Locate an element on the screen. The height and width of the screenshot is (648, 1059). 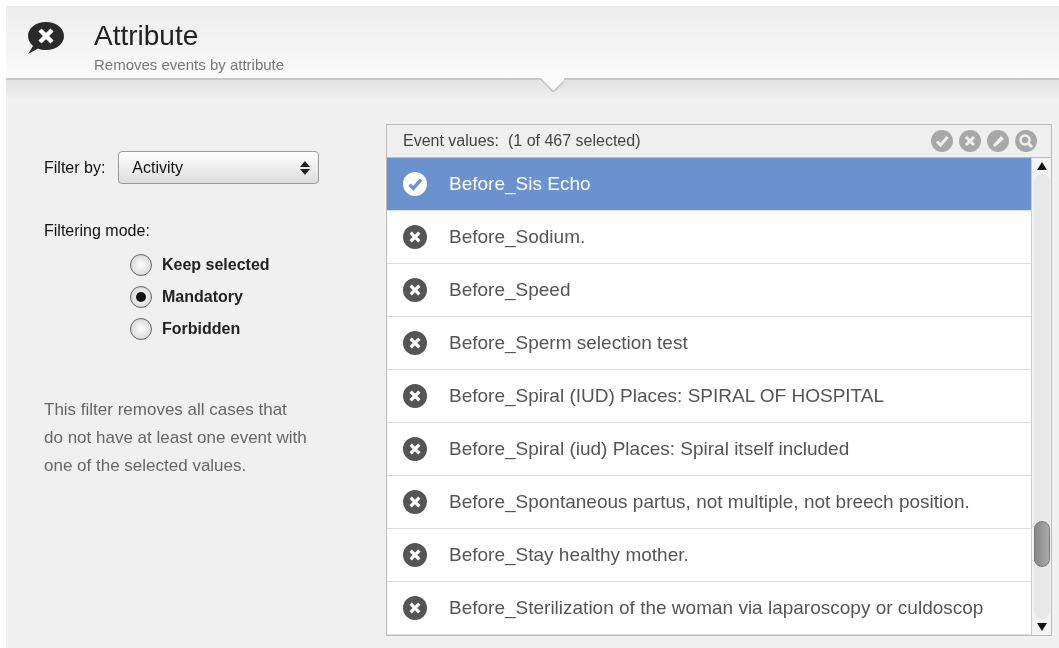
scroll-up-icon is located at coordinates (1041, 166).